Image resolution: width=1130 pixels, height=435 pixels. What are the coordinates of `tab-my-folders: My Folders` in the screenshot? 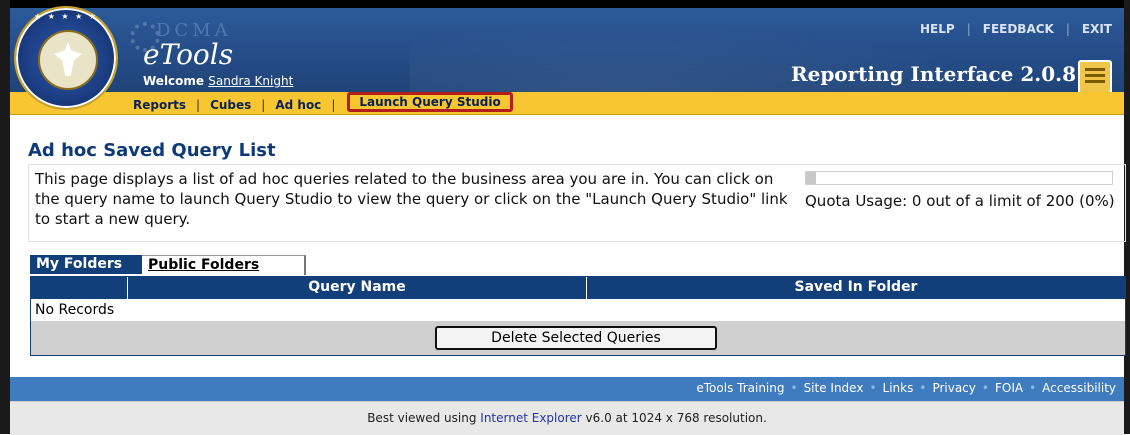 It's located at (86, 264).